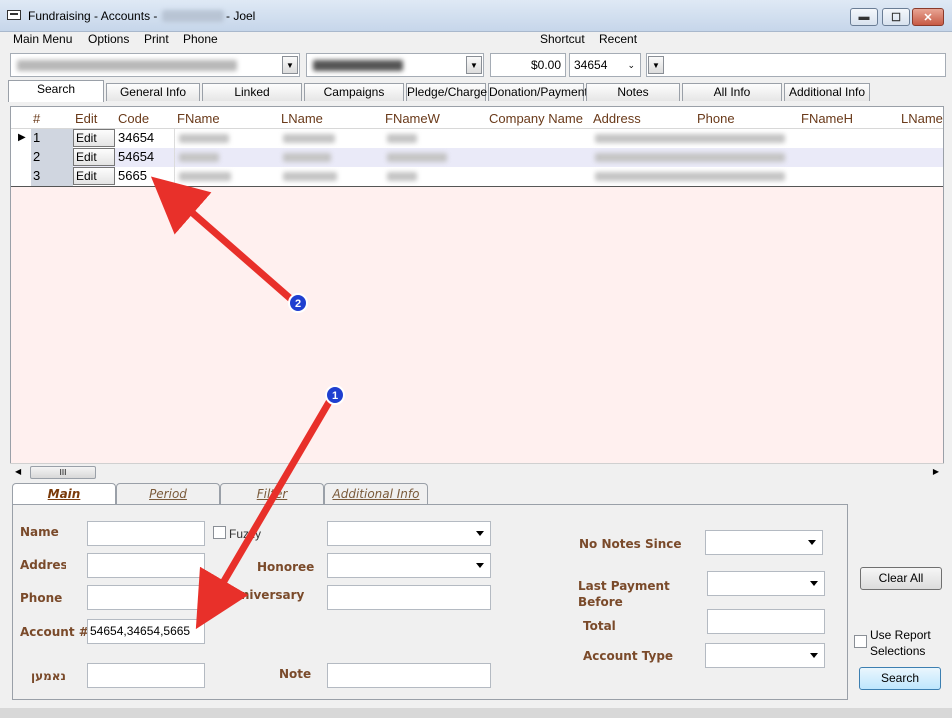 The height and width of the screenshot is (718, 952). Describe the element at coordinates (477, 471) in the screenshot. I see `grid-horizontal-scrollbar: ◀ III ▶` at that location.